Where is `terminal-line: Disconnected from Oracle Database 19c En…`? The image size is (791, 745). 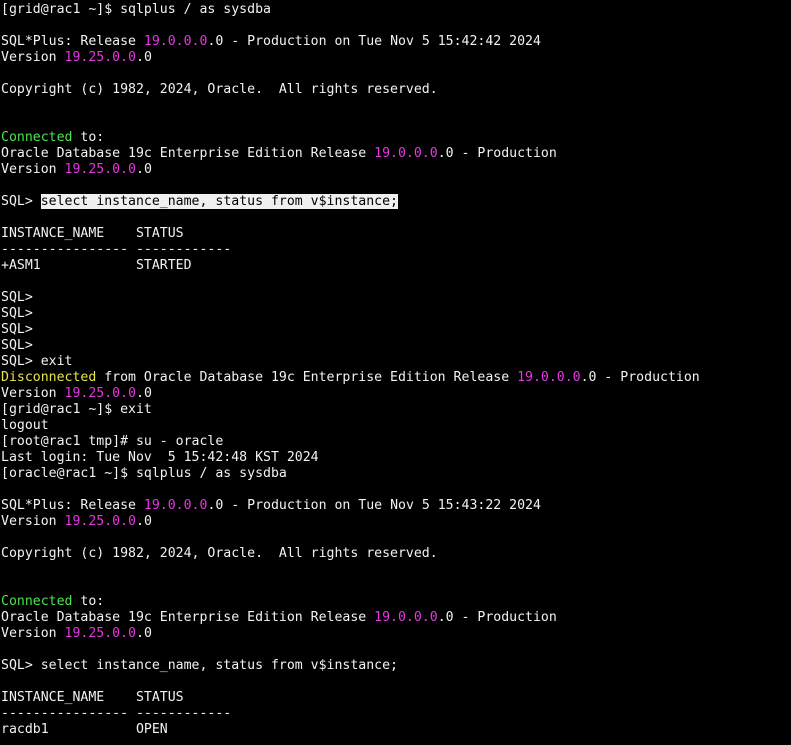 terminal-line: Disconnected from Oracle Database 19c En… is located at coordinates (395, 378).